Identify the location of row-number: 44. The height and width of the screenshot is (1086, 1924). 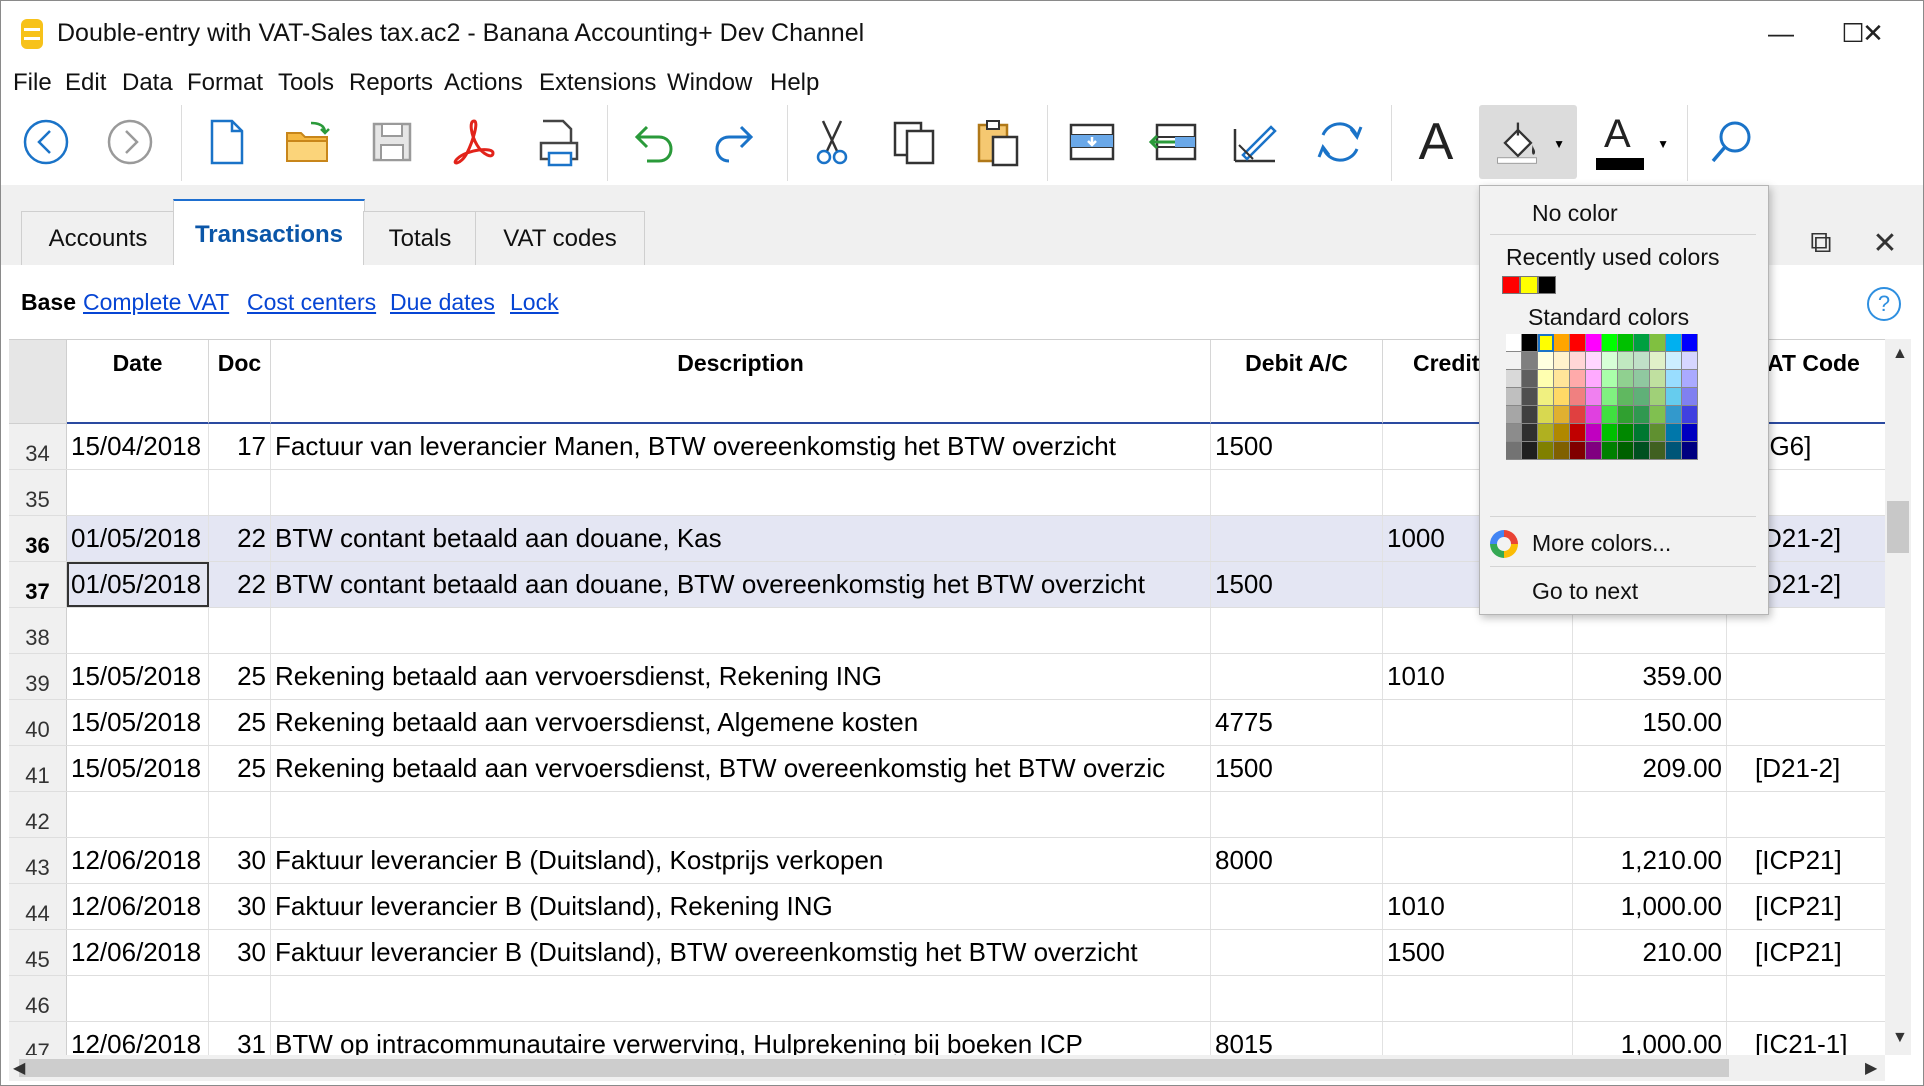
(38, 906).